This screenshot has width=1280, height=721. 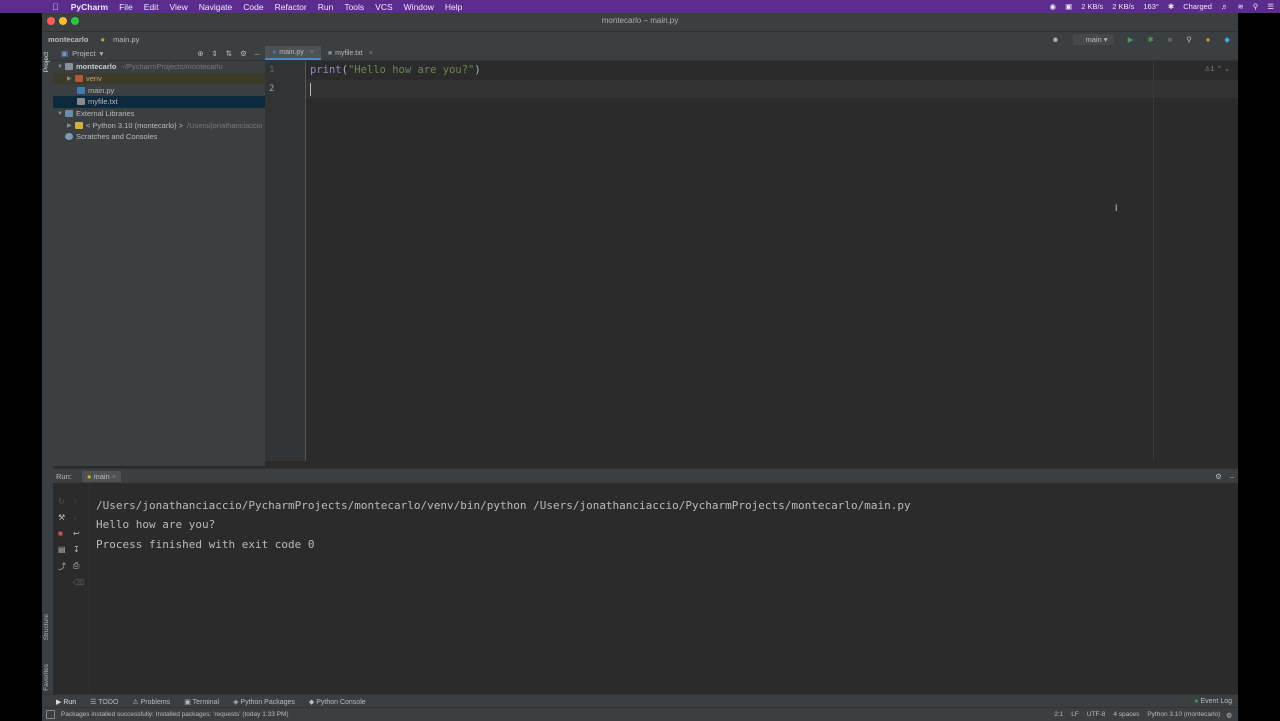 I want to click on breadcrumb-project: montecarlo, so click(x=68, y=39).